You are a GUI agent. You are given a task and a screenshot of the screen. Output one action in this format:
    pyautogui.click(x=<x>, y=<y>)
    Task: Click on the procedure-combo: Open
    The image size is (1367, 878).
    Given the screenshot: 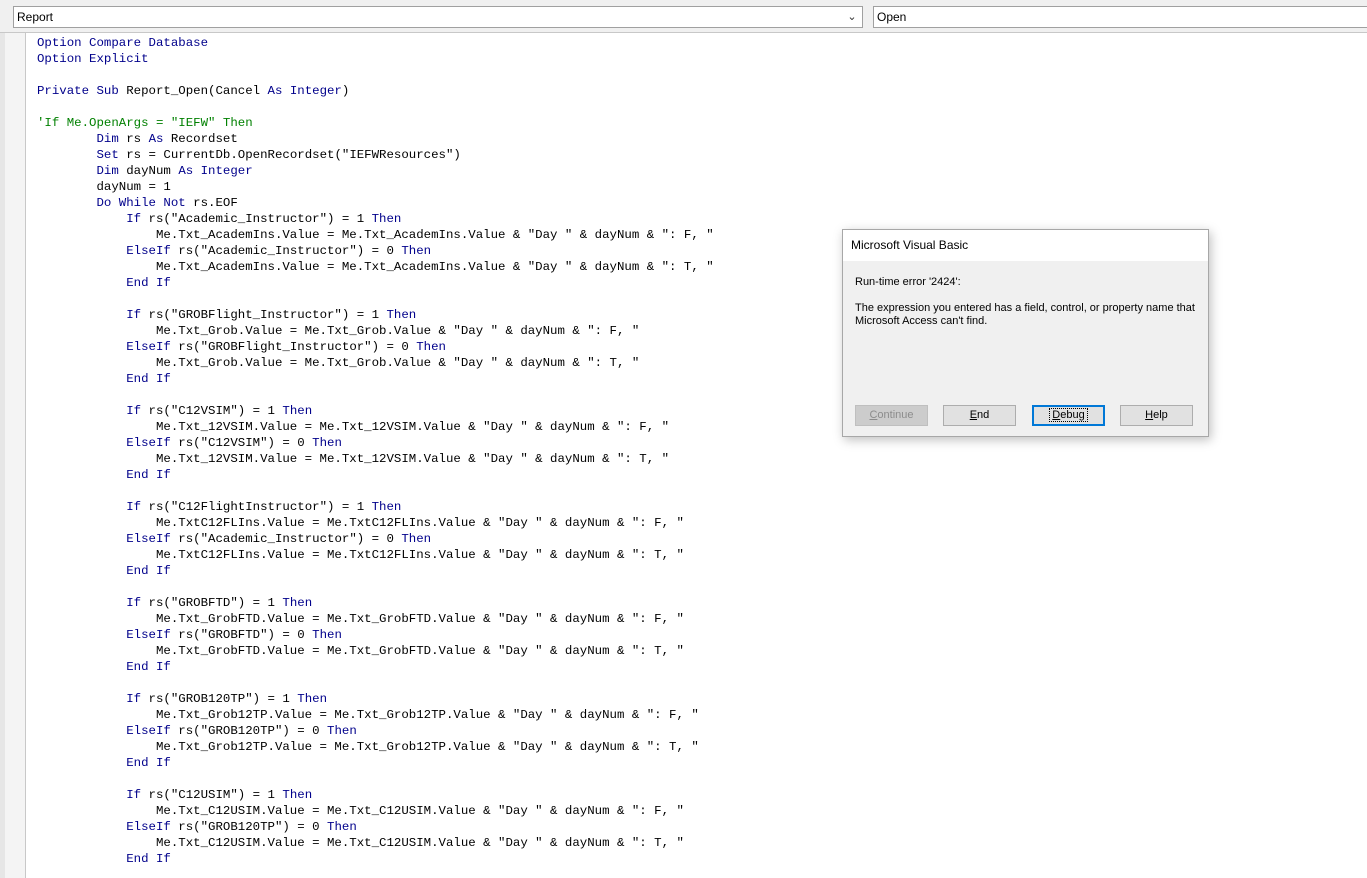 What is the action you would take?
    pyautogui.click(x=1120, y=17)
    